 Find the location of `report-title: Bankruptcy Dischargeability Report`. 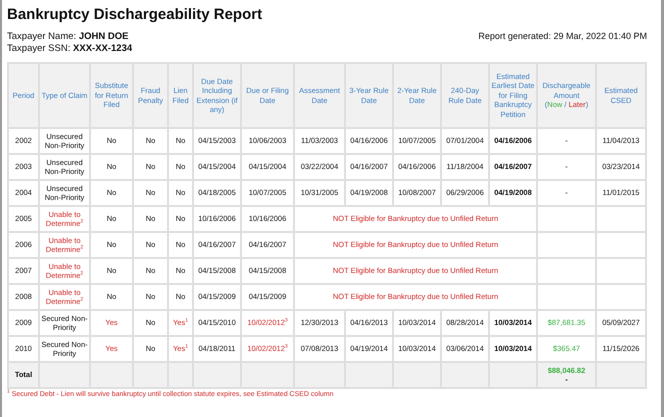

report-title: Bankruptcy Dischargeability Report is located at coordinates (134, 14).